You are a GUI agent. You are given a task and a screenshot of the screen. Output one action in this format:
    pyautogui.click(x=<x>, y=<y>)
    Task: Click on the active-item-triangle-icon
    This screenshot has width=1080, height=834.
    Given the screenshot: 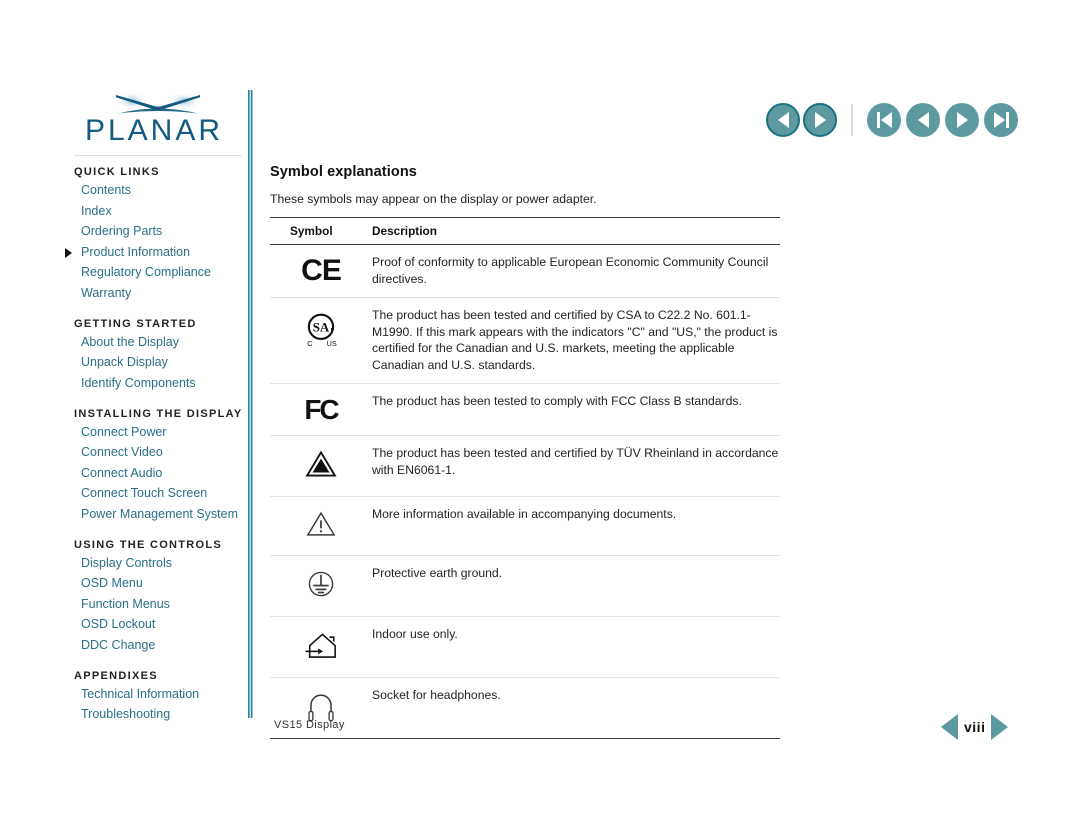 What is the action you would take?
    pyautogui.click(x=68, y=252)
    